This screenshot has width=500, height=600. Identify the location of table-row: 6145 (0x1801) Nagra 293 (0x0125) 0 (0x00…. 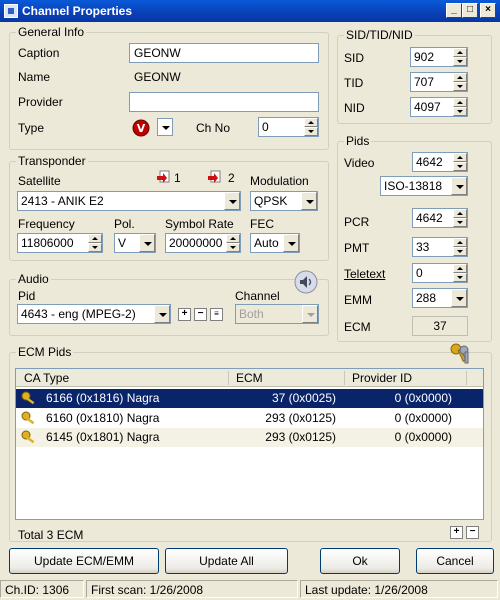
(249, 437).